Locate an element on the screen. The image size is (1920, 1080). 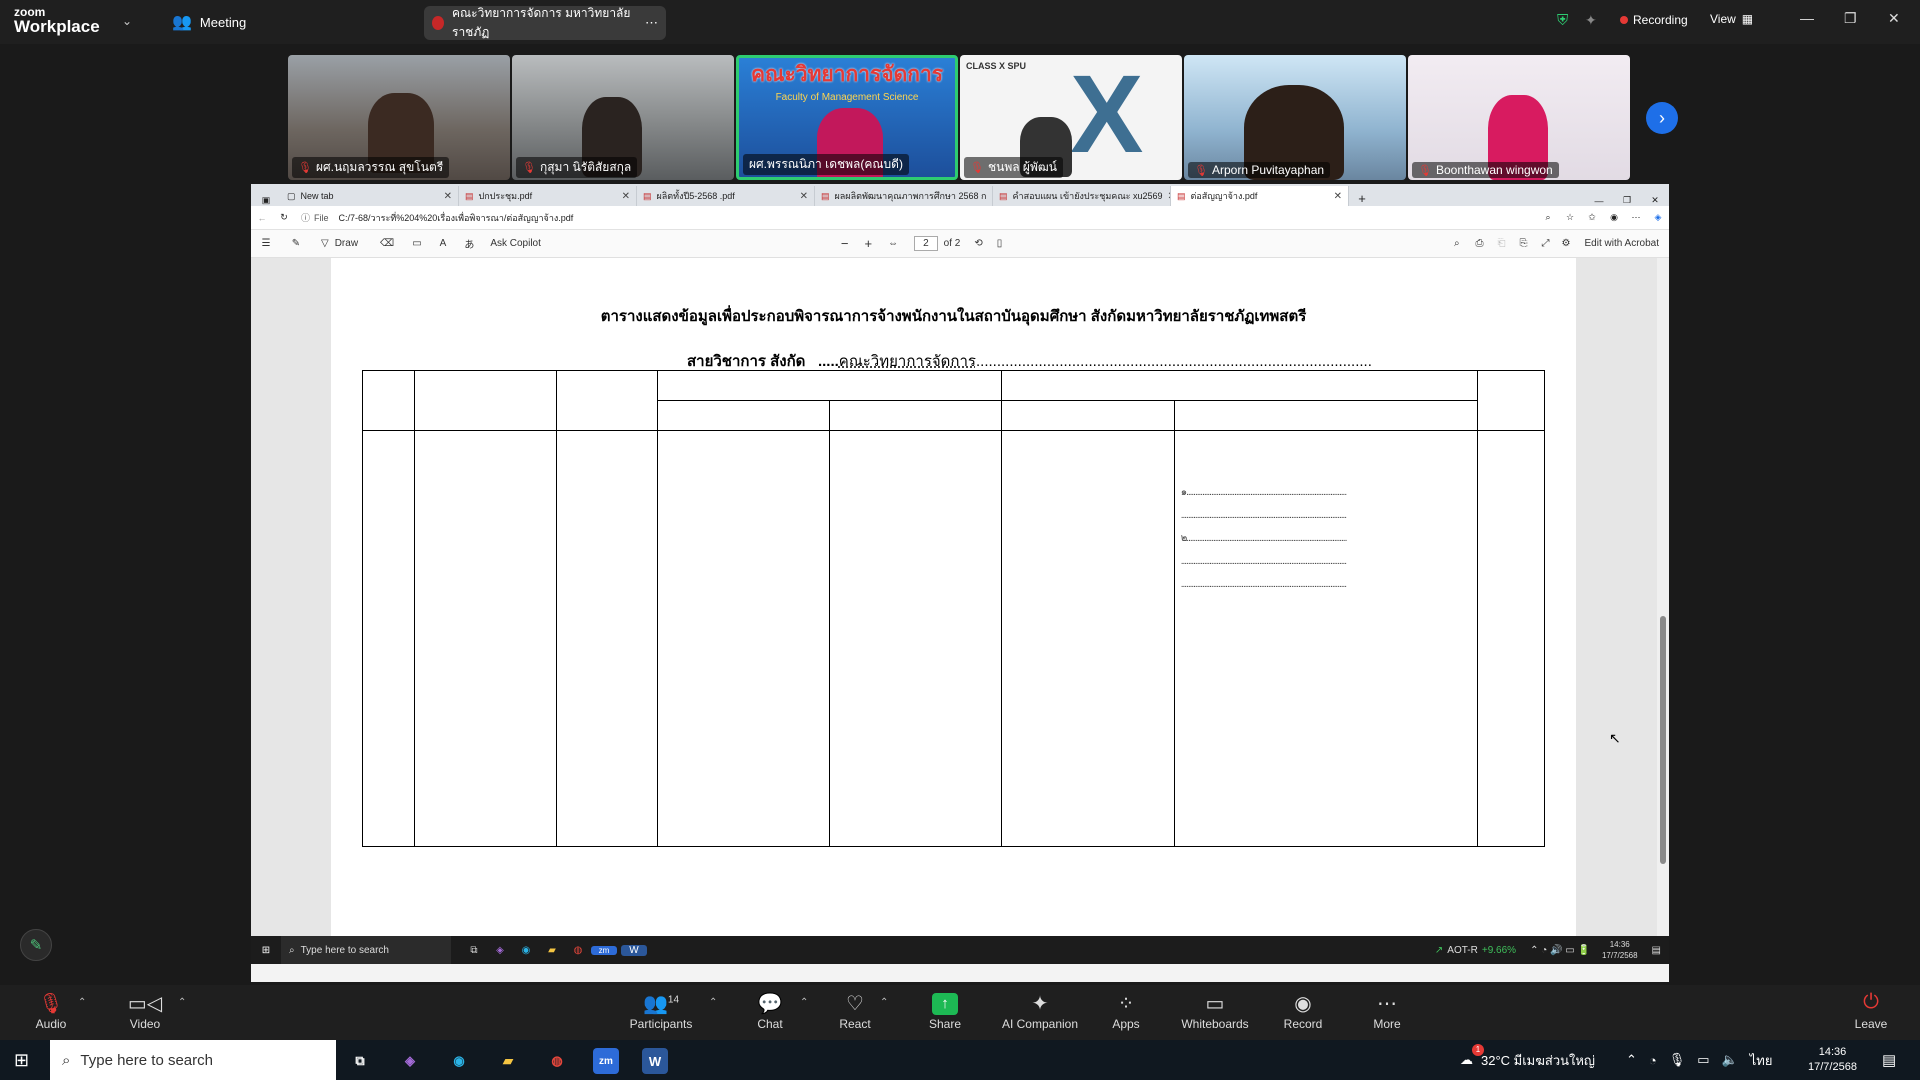
contents-icon: ☰ is located at coordinates (266, 243).